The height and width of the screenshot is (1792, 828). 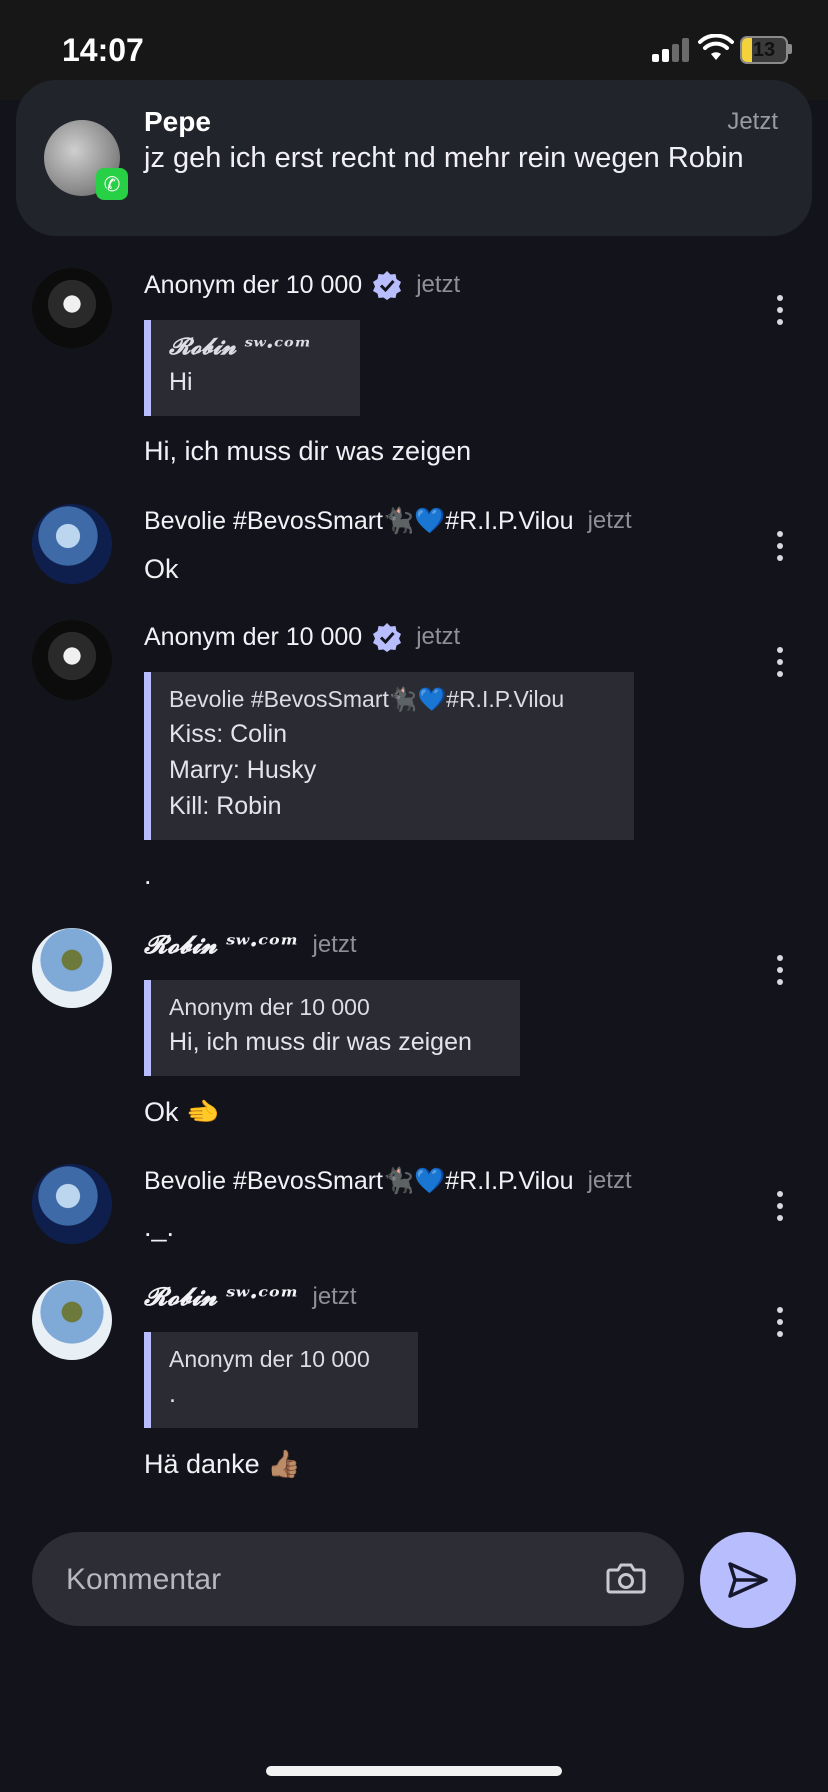 What do you see at coordinates (240, 346) in the screenshot?
I see `quote-author: 𝓡𝓸𝓫𝓲𝓷 ˢʷ·ᶜᵒᵐ` at bounding box center [240, 346].